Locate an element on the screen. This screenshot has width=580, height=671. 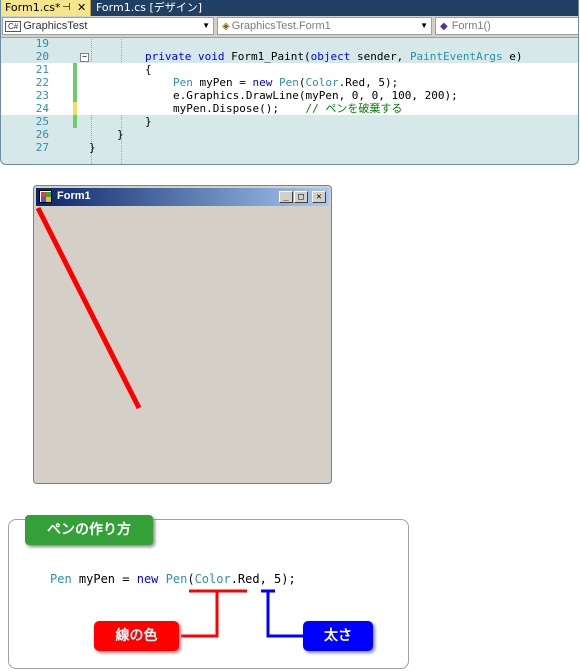
line-number: 22 is located at coordinates (42, 82).